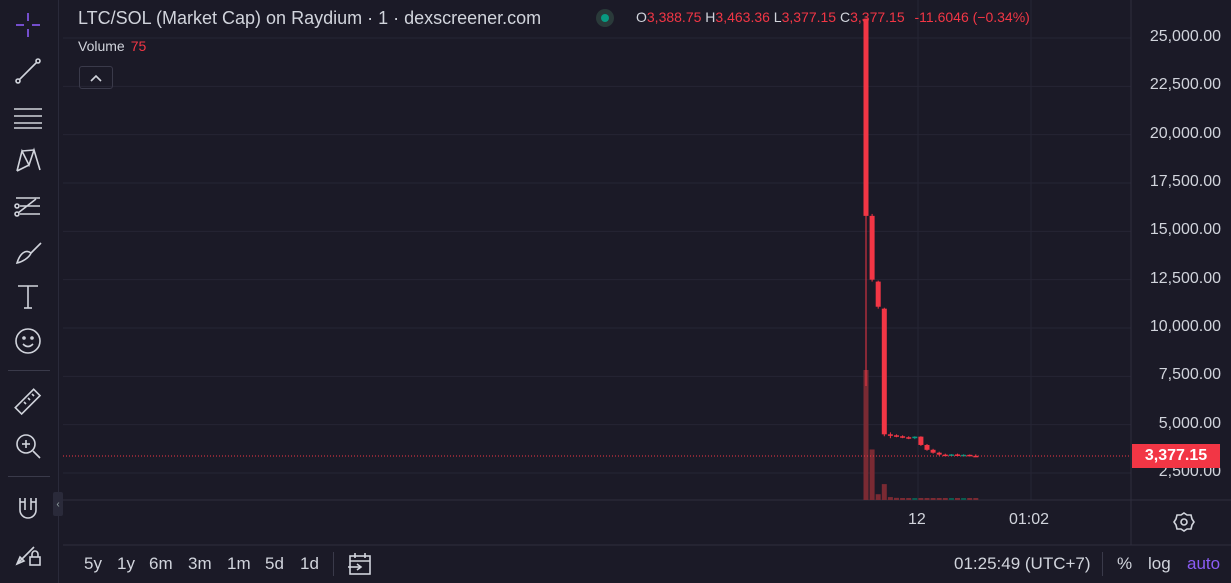 Image resolution: width=1231 pixels, height=583 pixels. Describe the element at coordinates (605, 18) in the screenshot. I see `market-status-icon` at that location.